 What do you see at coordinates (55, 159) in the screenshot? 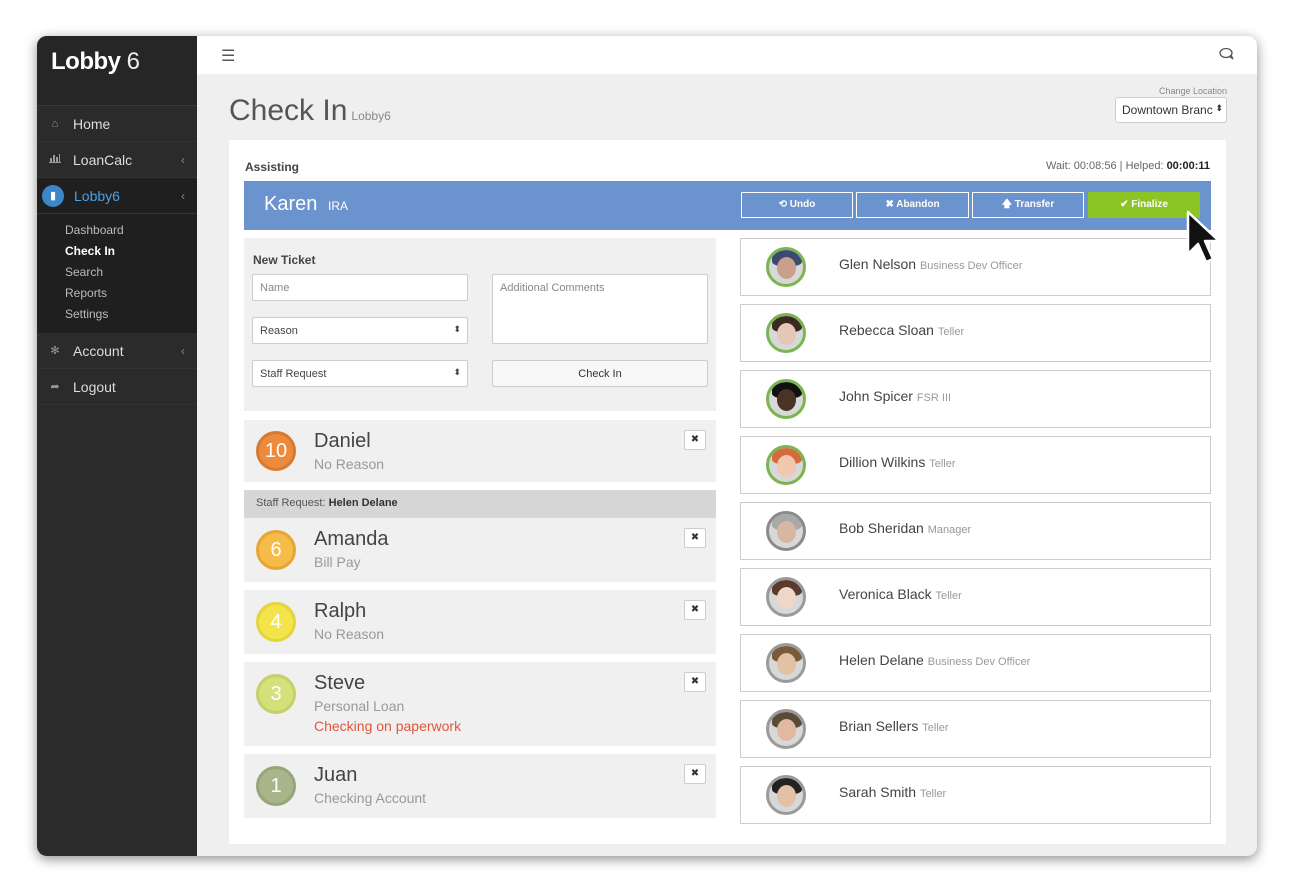
I see `chart-icon` at bounding box center [55, 159].